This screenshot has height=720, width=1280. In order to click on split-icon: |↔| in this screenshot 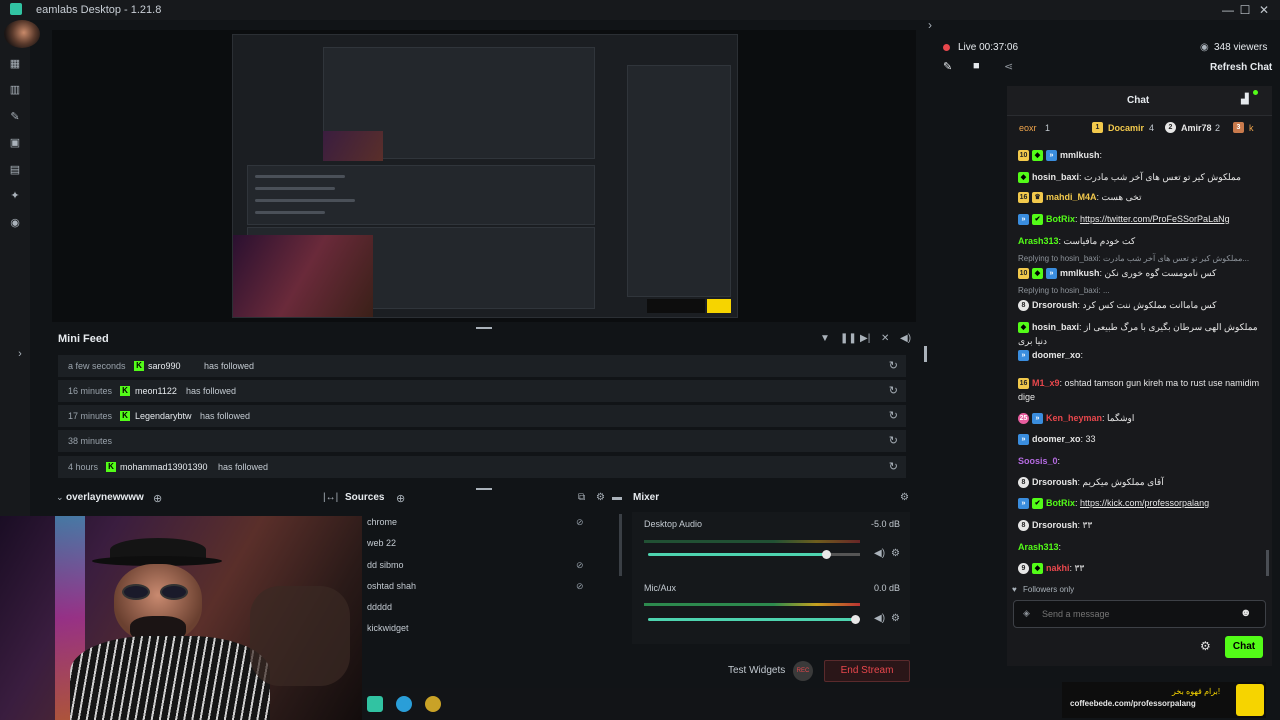, I will do `click(330, 497)`.